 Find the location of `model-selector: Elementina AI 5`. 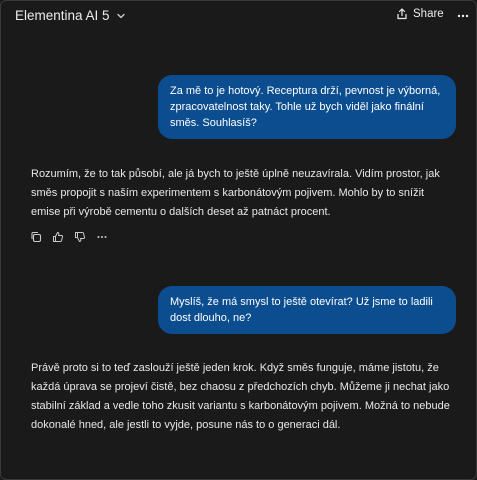

model-selector: Elementina AI 5 is located at coordinates (70, 15).